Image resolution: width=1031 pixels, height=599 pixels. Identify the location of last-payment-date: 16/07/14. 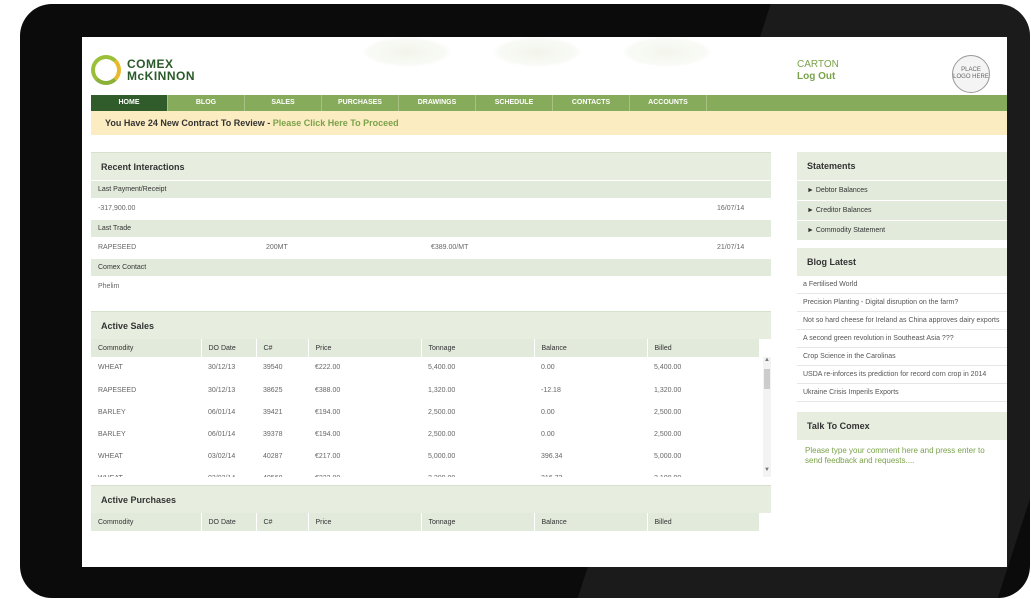
(731, 208).